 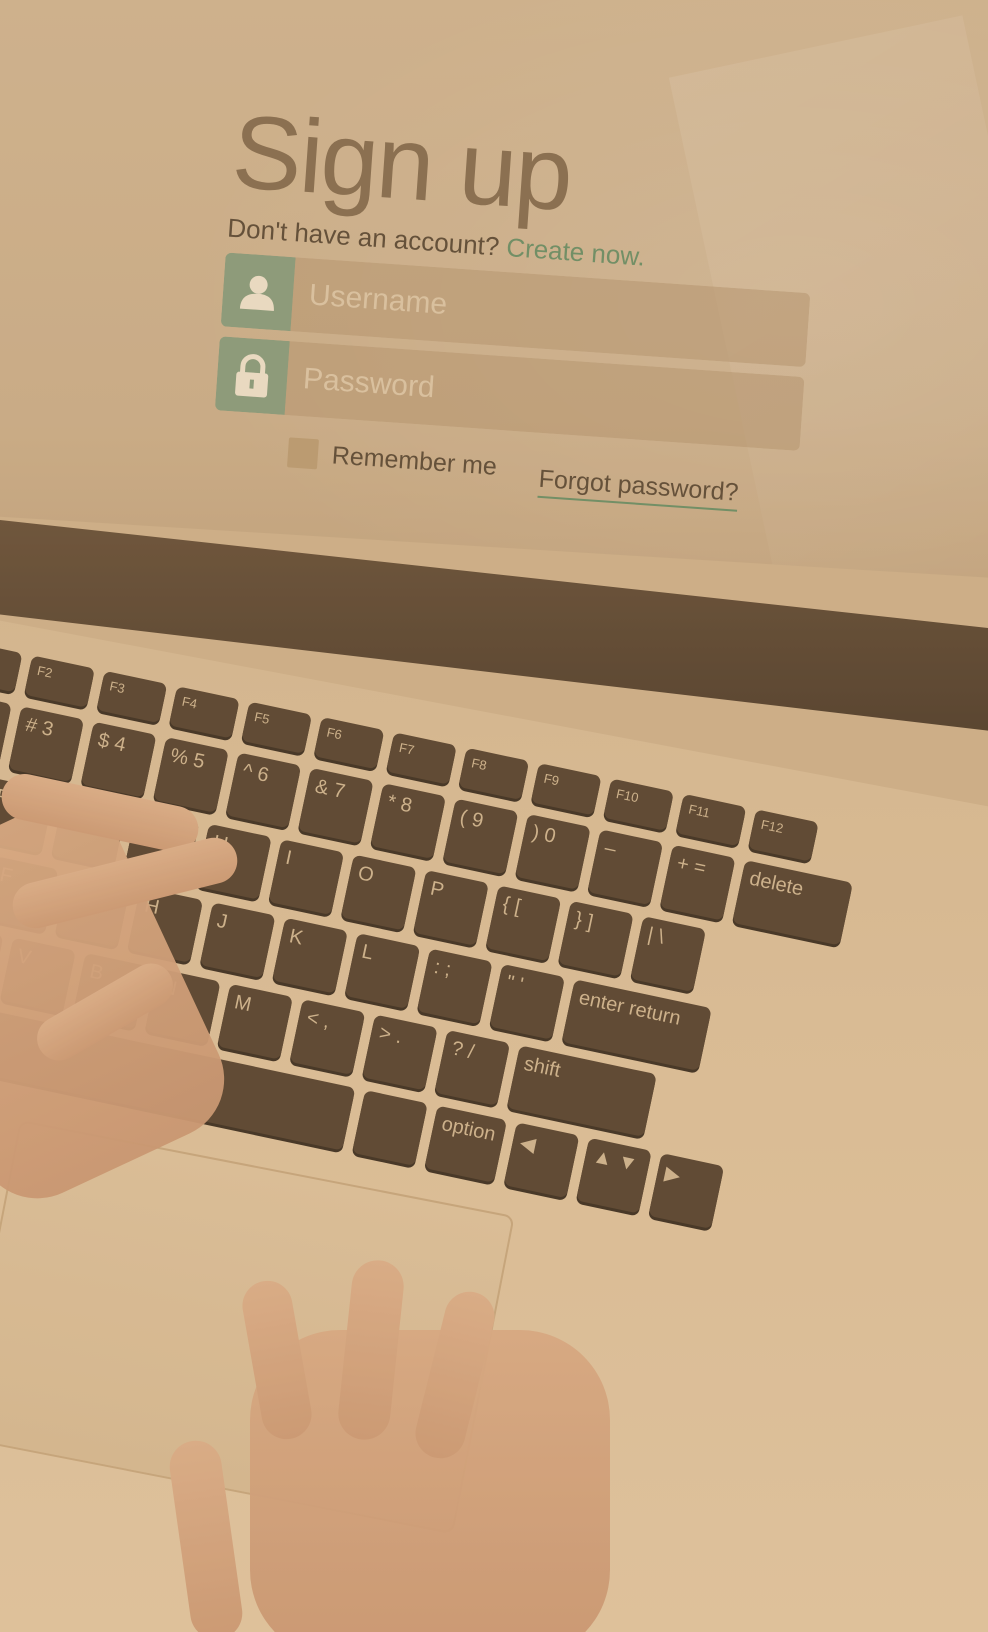 What do you see at coordinates (595, 938) in the screenshot?
I see `key: } ]` at bounding box center [595, 938].